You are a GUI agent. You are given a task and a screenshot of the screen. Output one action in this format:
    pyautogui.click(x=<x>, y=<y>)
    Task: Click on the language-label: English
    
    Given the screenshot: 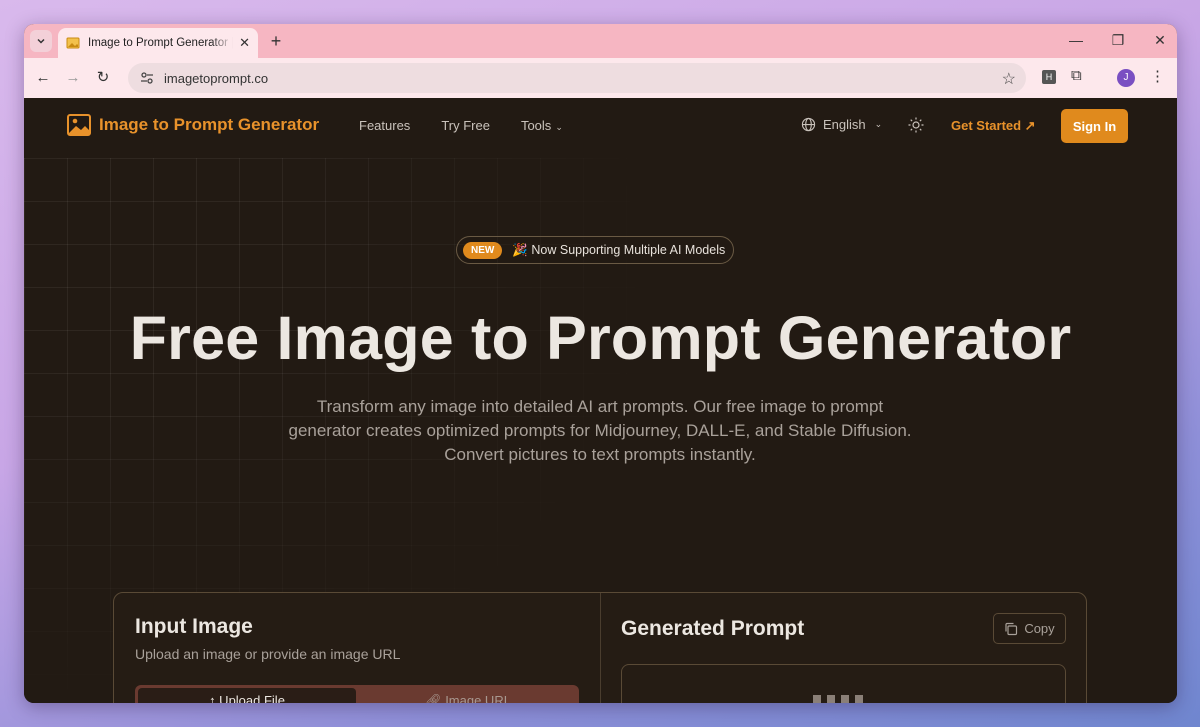 What is the action you would take?
    pyautogui.click(x=844, y=124)
    